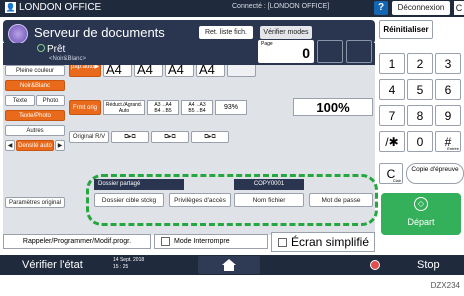 The width and height of the screenshot is (464, 296). I want to click on other-modes-button: Autres, so click(35, 130).